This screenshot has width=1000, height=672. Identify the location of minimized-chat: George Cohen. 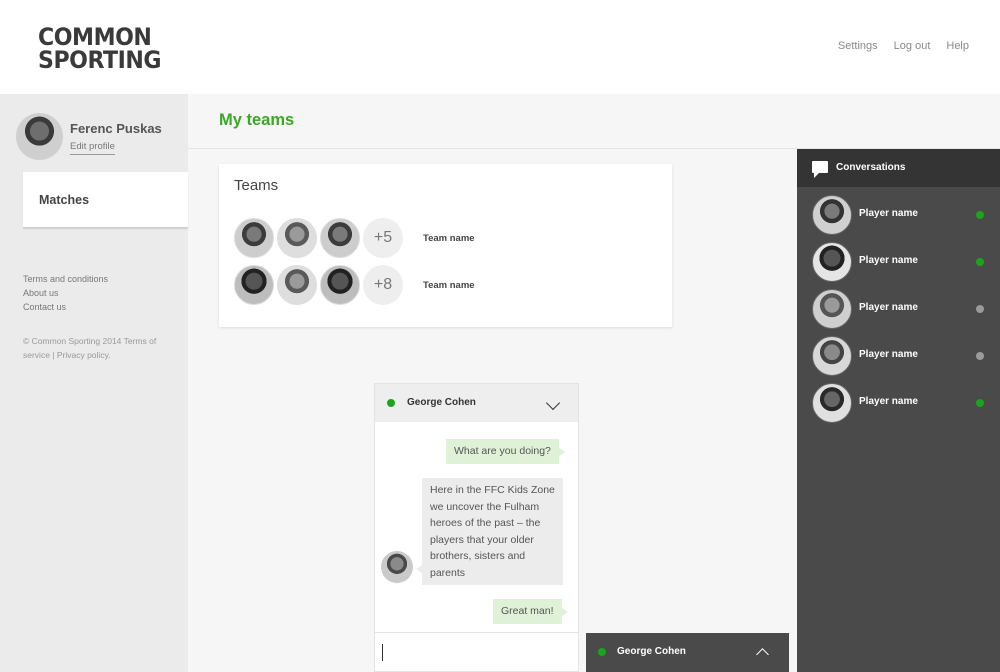
(687, 652).